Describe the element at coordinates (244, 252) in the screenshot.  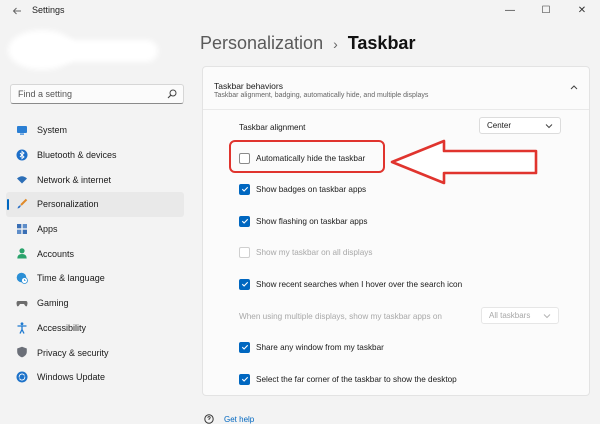
I see `all-displays-checkbox` at that location.